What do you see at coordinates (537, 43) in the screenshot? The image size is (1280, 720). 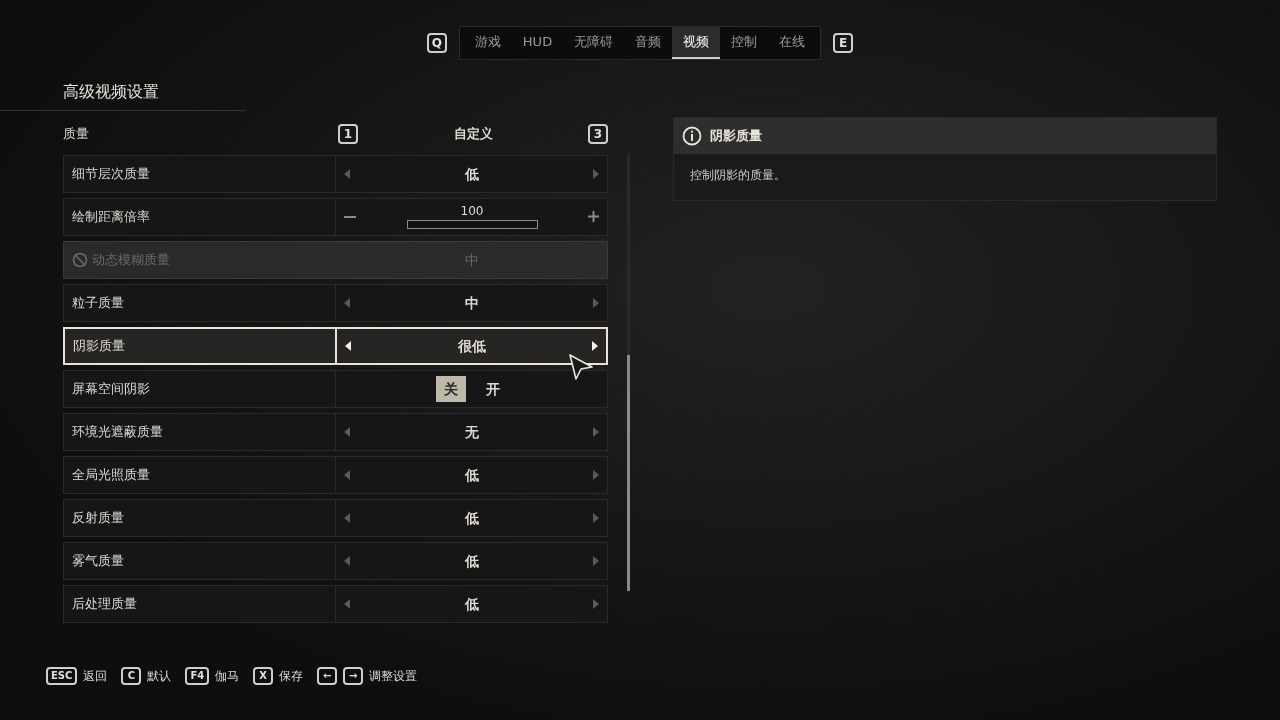 I see `tab: HUD` at bounding box center [537, 43].